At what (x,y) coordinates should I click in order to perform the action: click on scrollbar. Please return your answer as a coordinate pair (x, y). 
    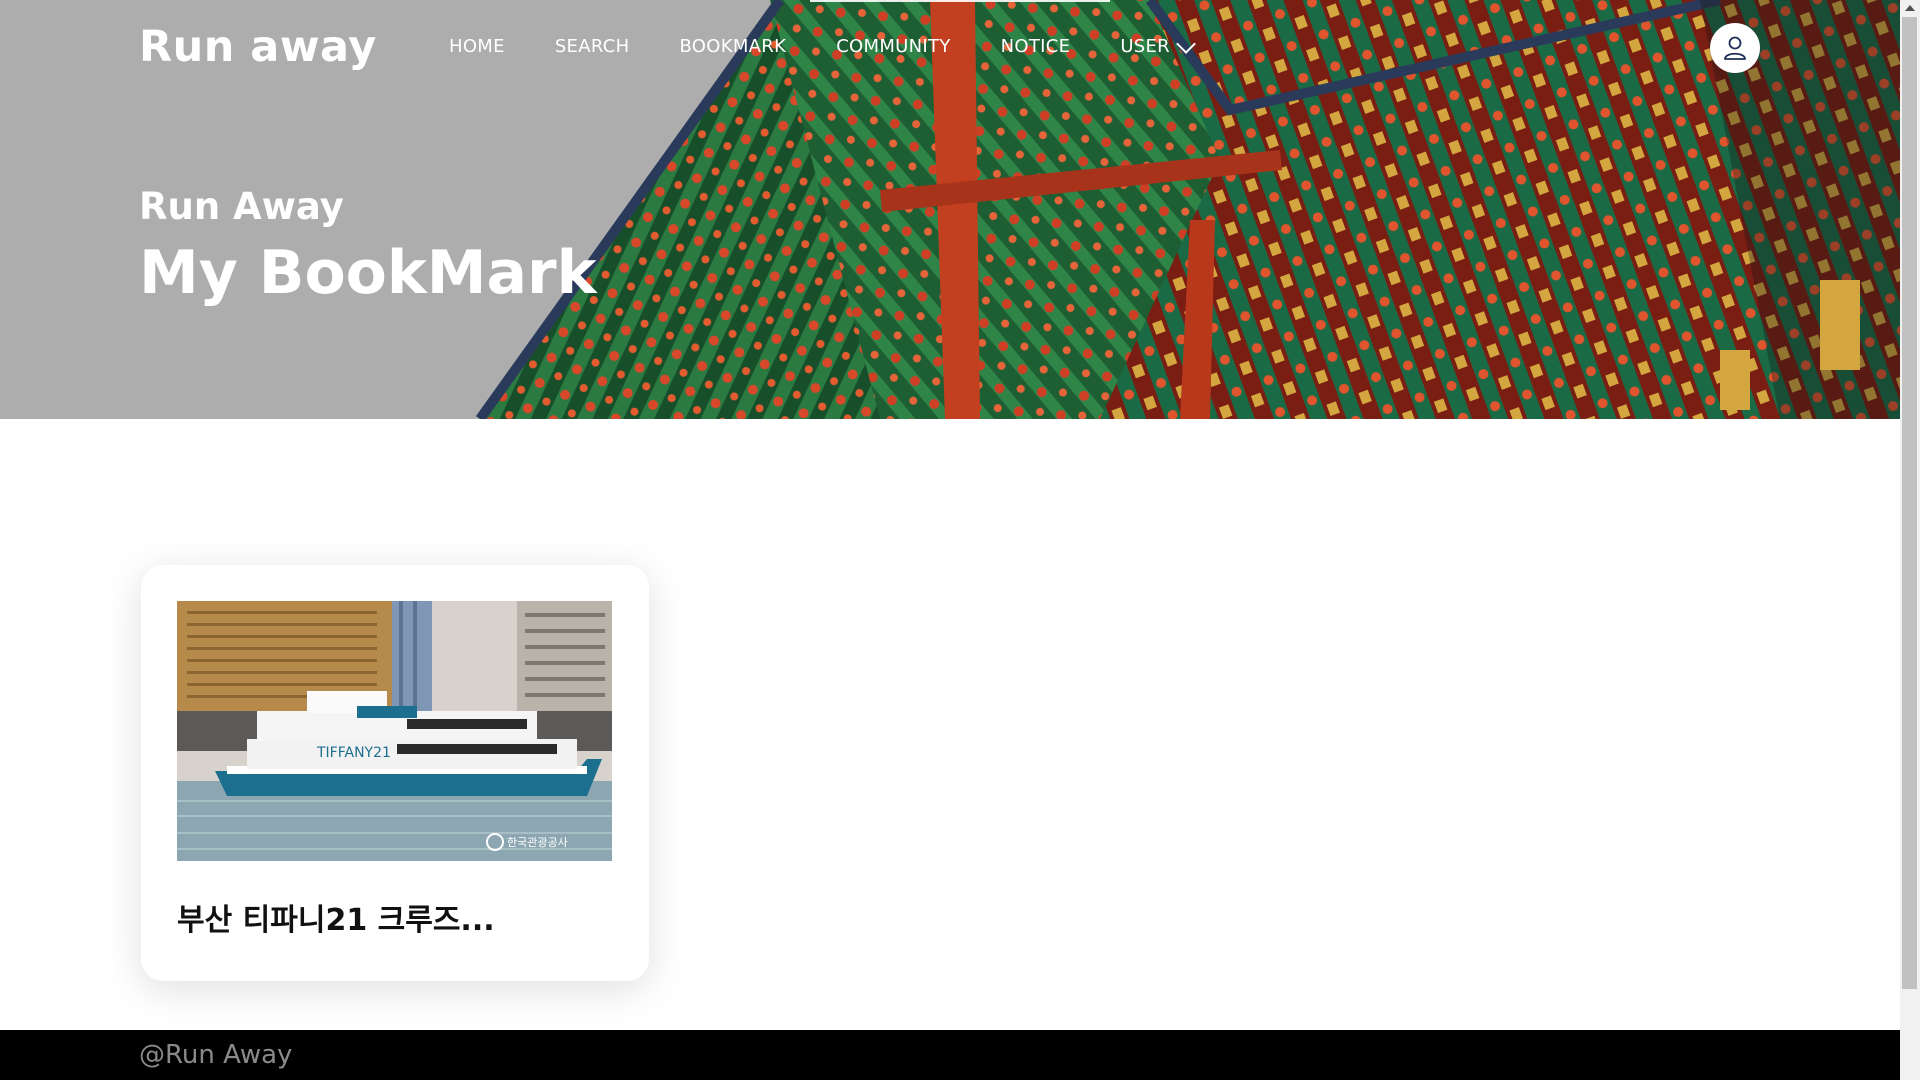
    Looking at the image, I should click on (1910, 540).